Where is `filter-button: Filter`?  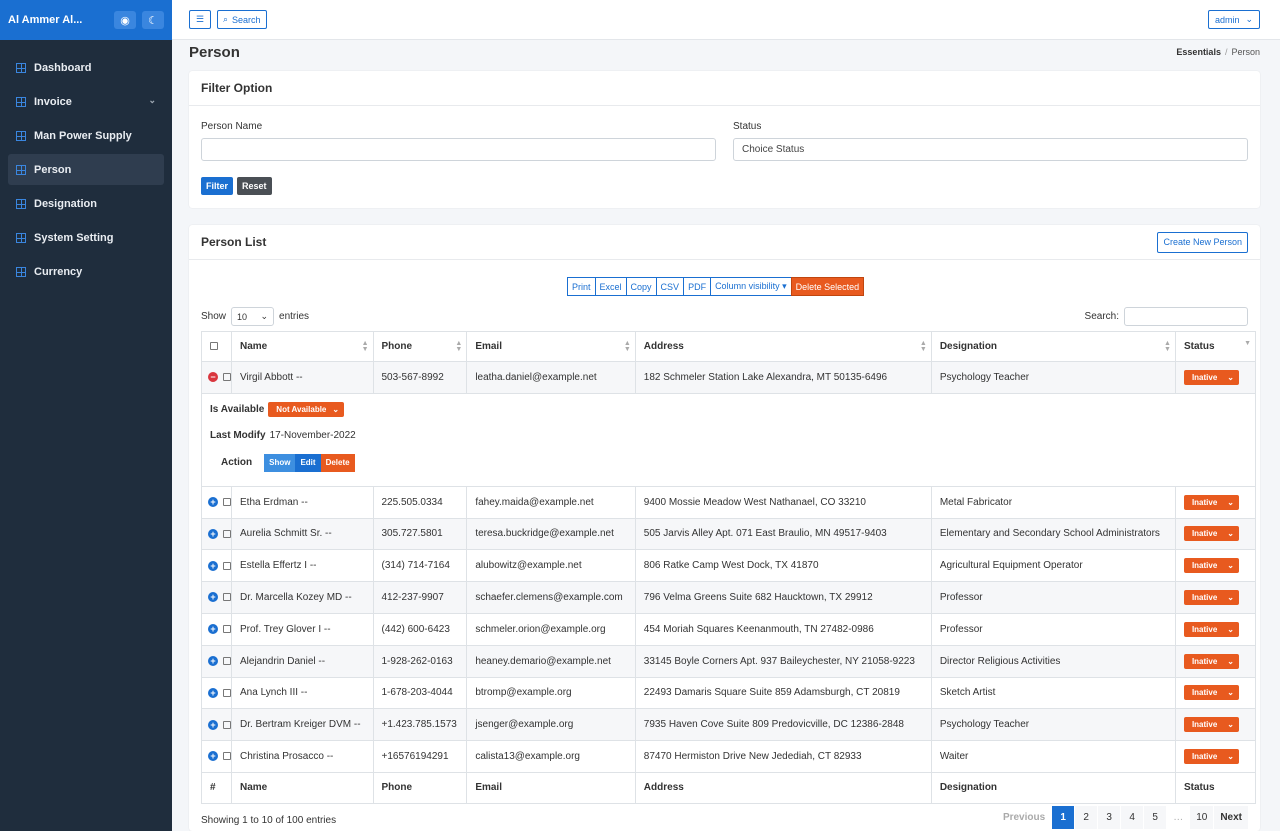
filter-button: Filter is located at coordinates (217, 186).